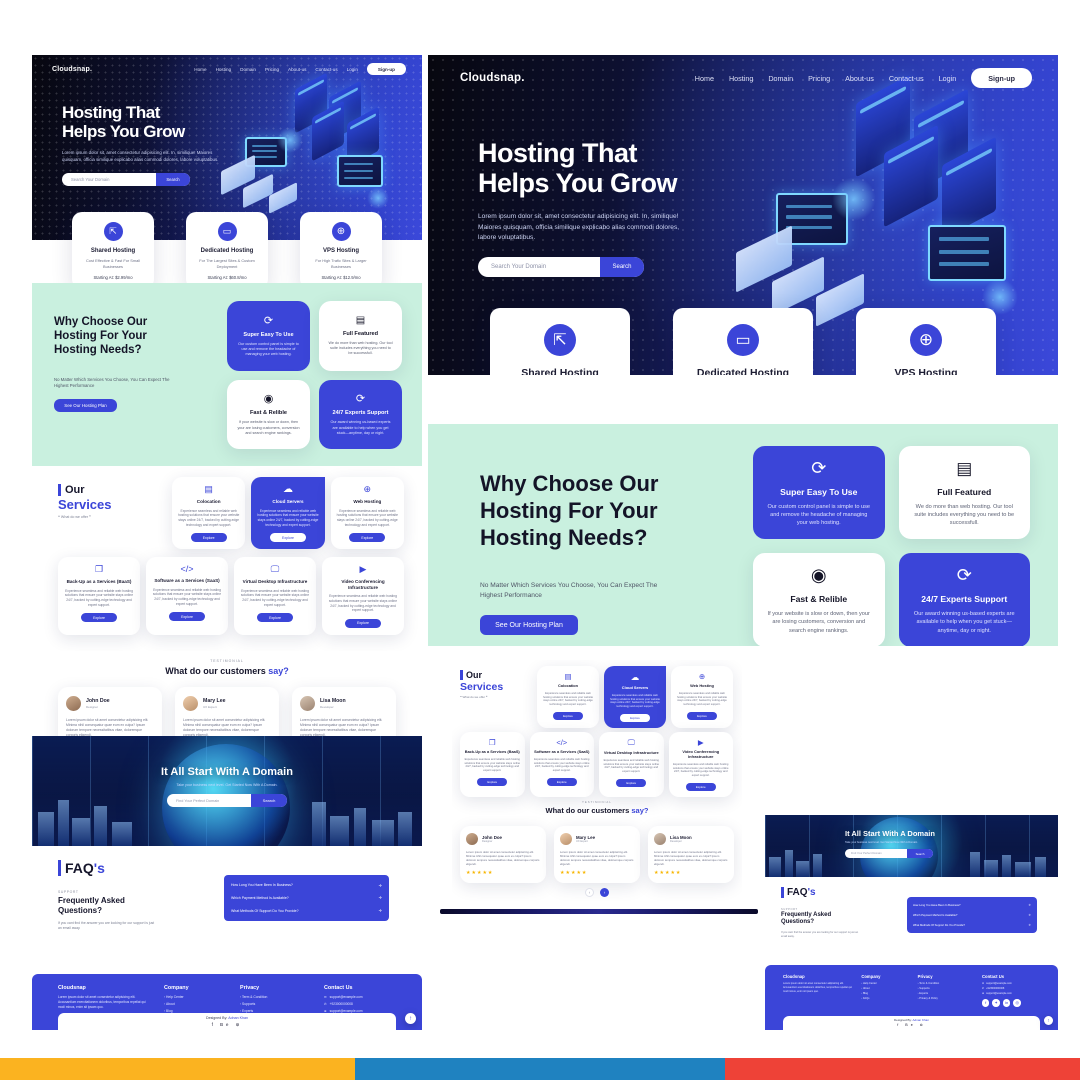 The height and width of the screenshot is (1080, 1080). What do you see at coordinates (1011, 993) in the screenshot?
I see `footer-contact-item: ⊕ support@example.com` at bounding box center [1011, 993].